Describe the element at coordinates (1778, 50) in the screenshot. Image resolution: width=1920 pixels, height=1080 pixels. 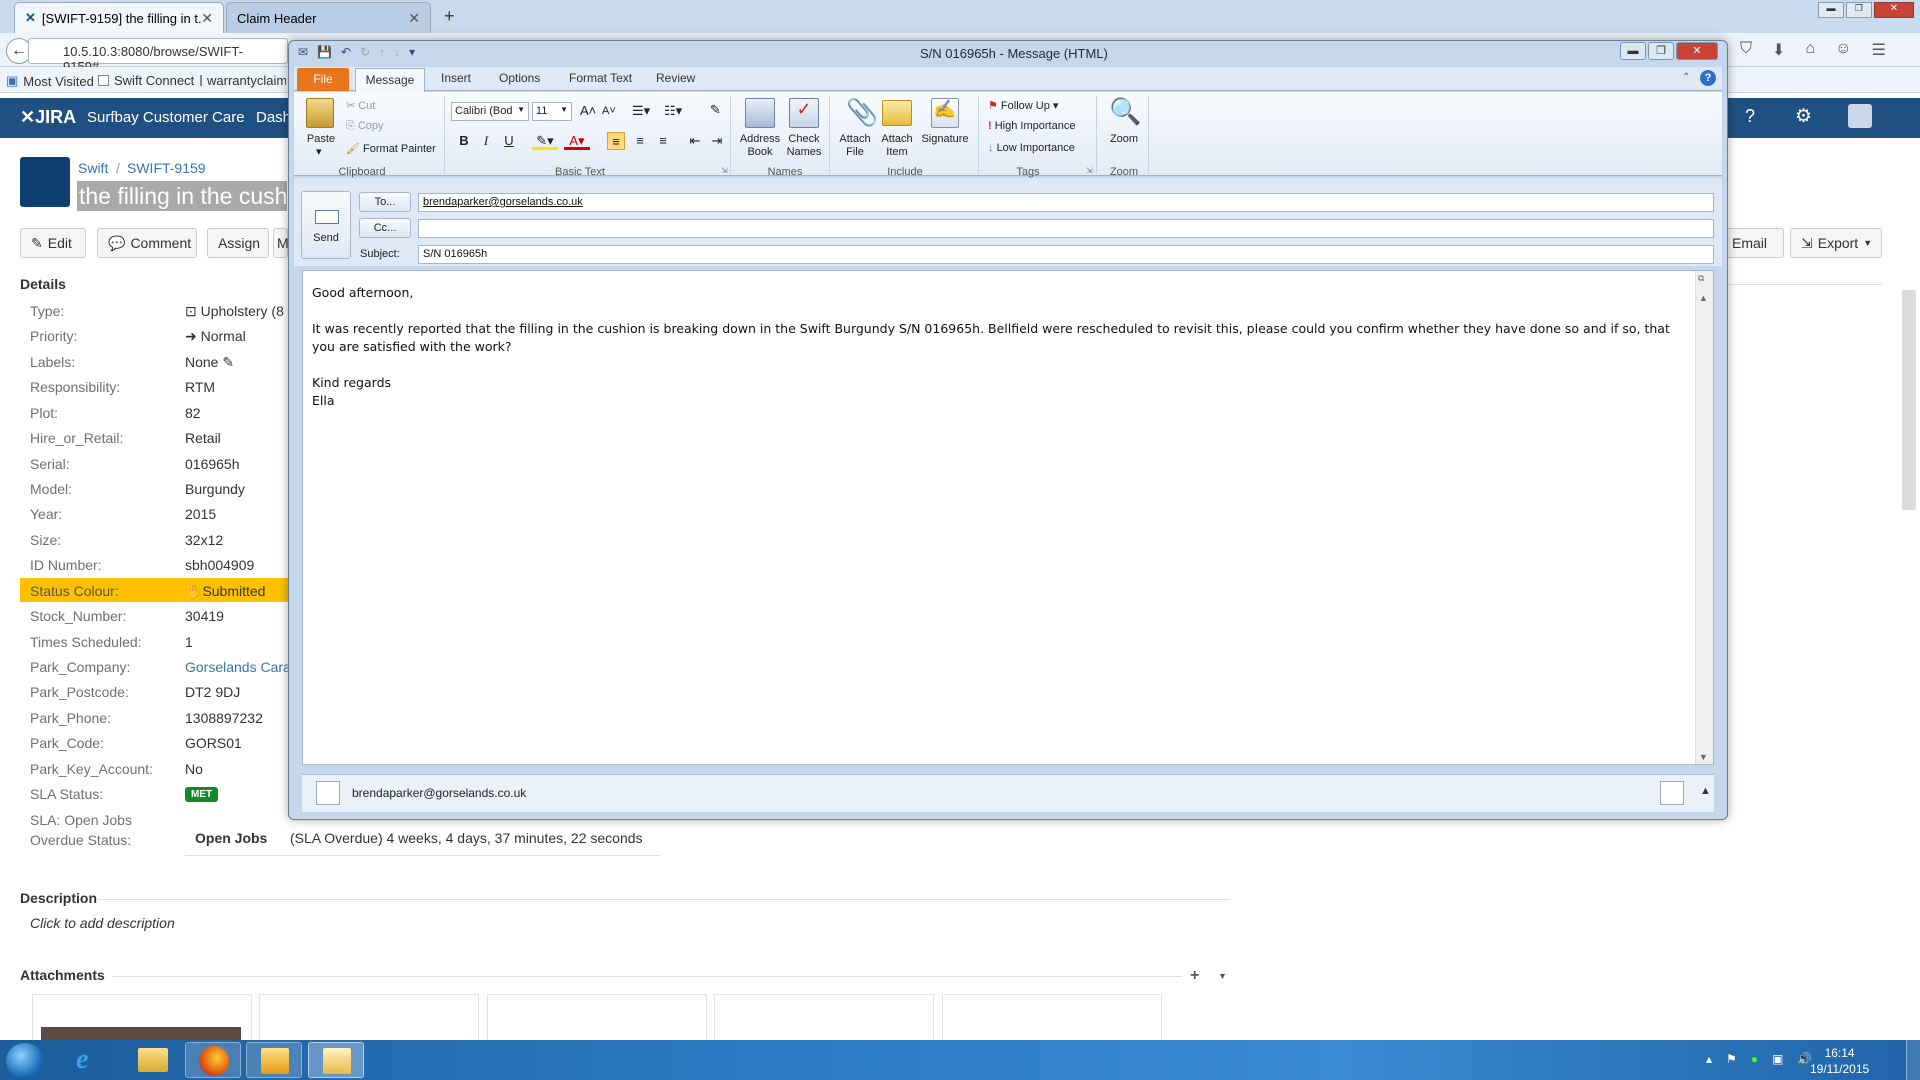
I see `download-icon: ⬇` at that location.